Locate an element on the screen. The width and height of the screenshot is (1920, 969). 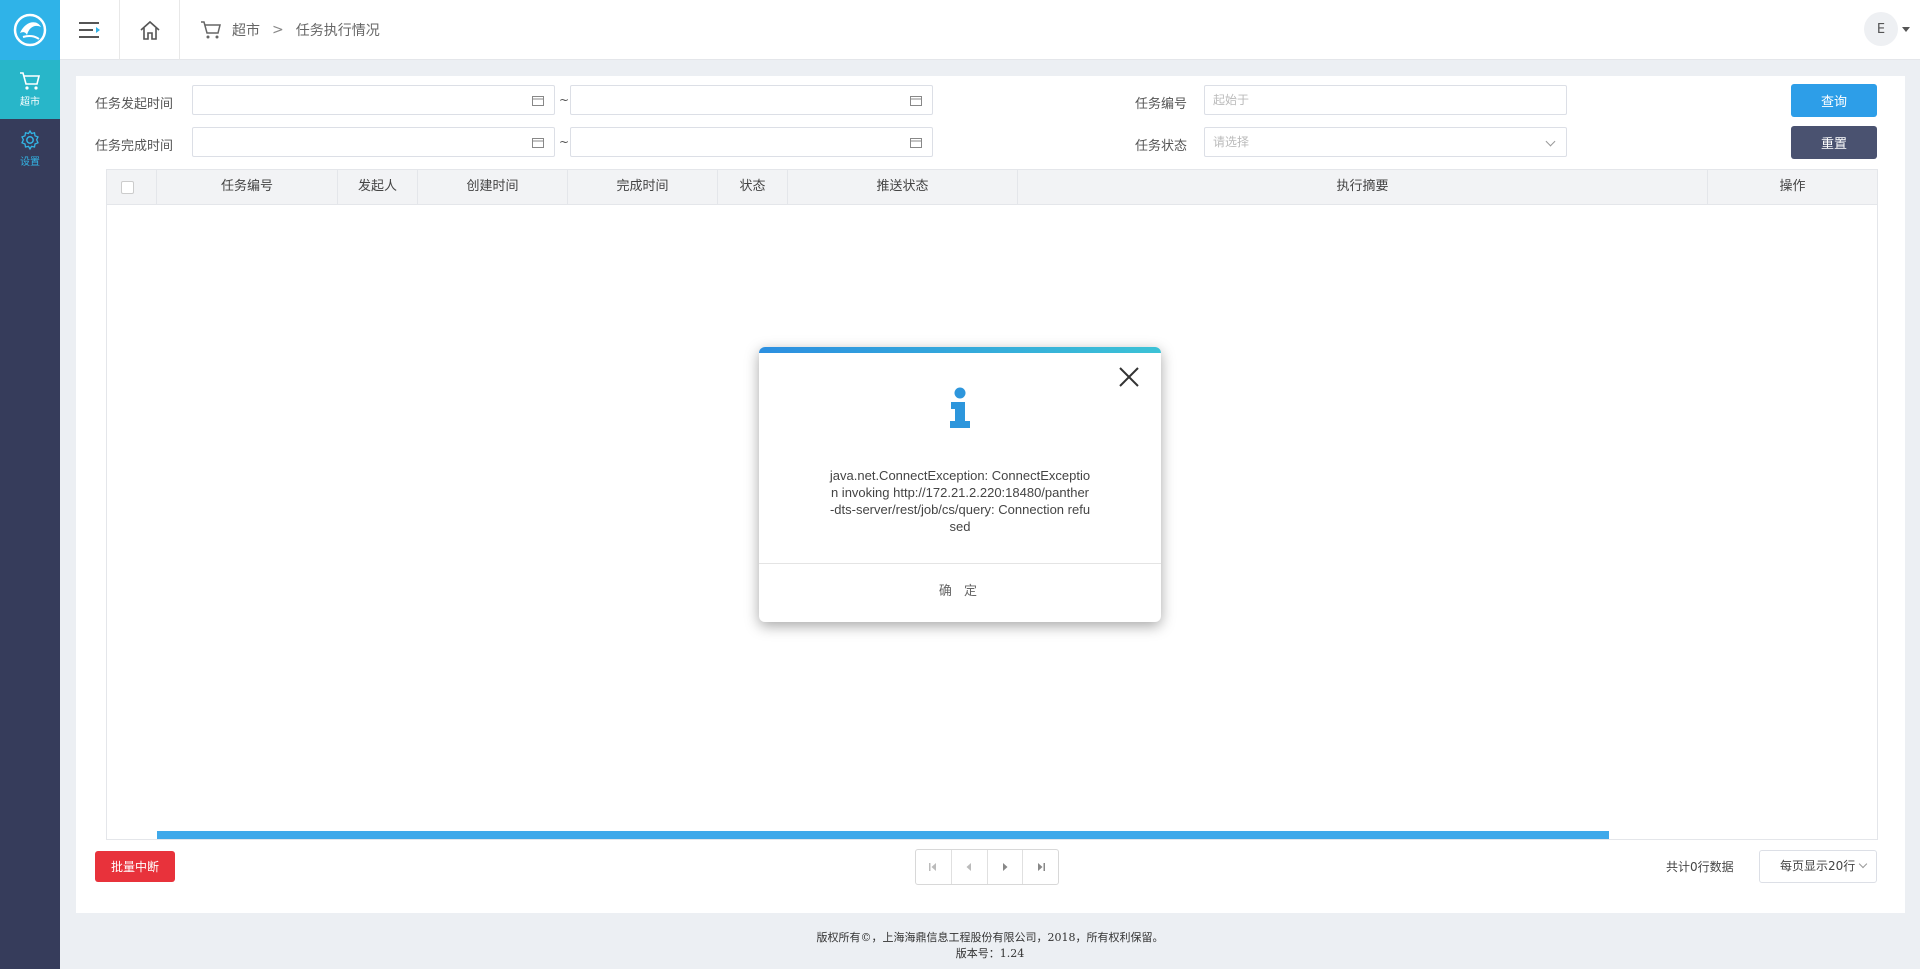
page-size-value: 每页显示20行 is located at coordinates (1818, 866).